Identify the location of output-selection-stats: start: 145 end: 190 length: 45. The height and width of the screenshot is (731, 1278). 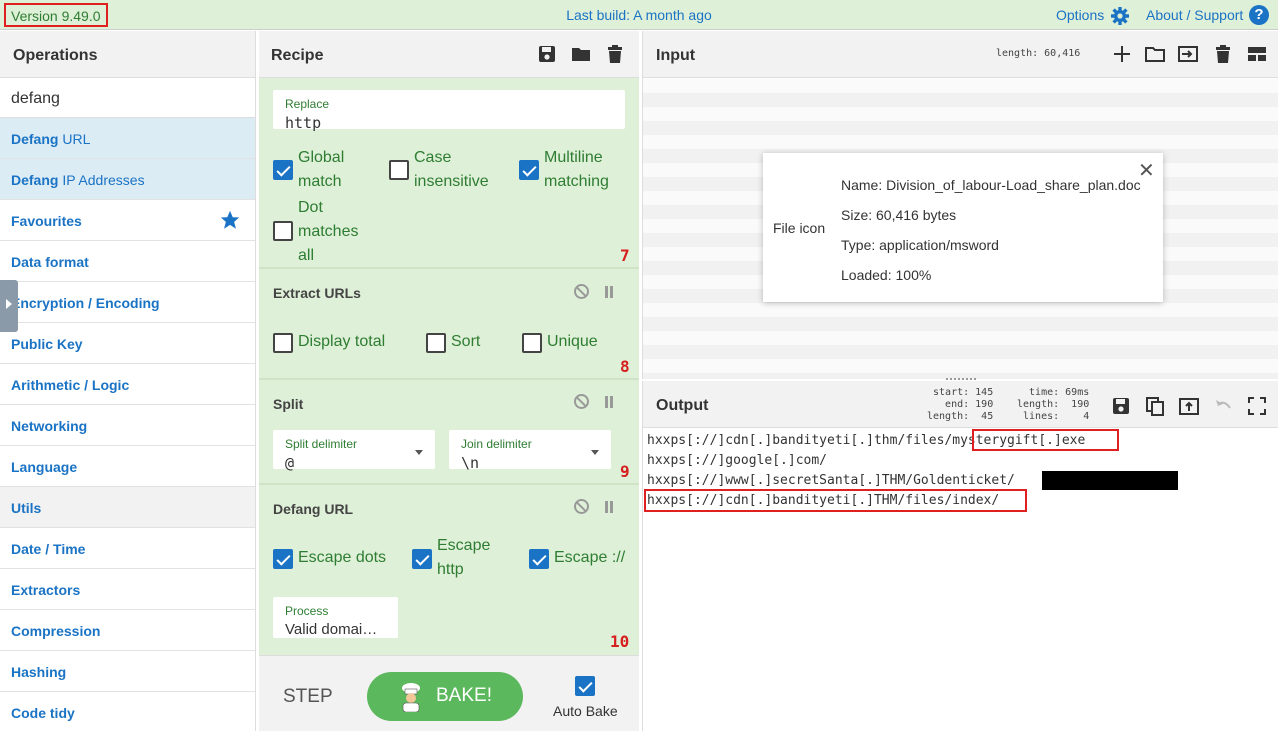
(960, 404).